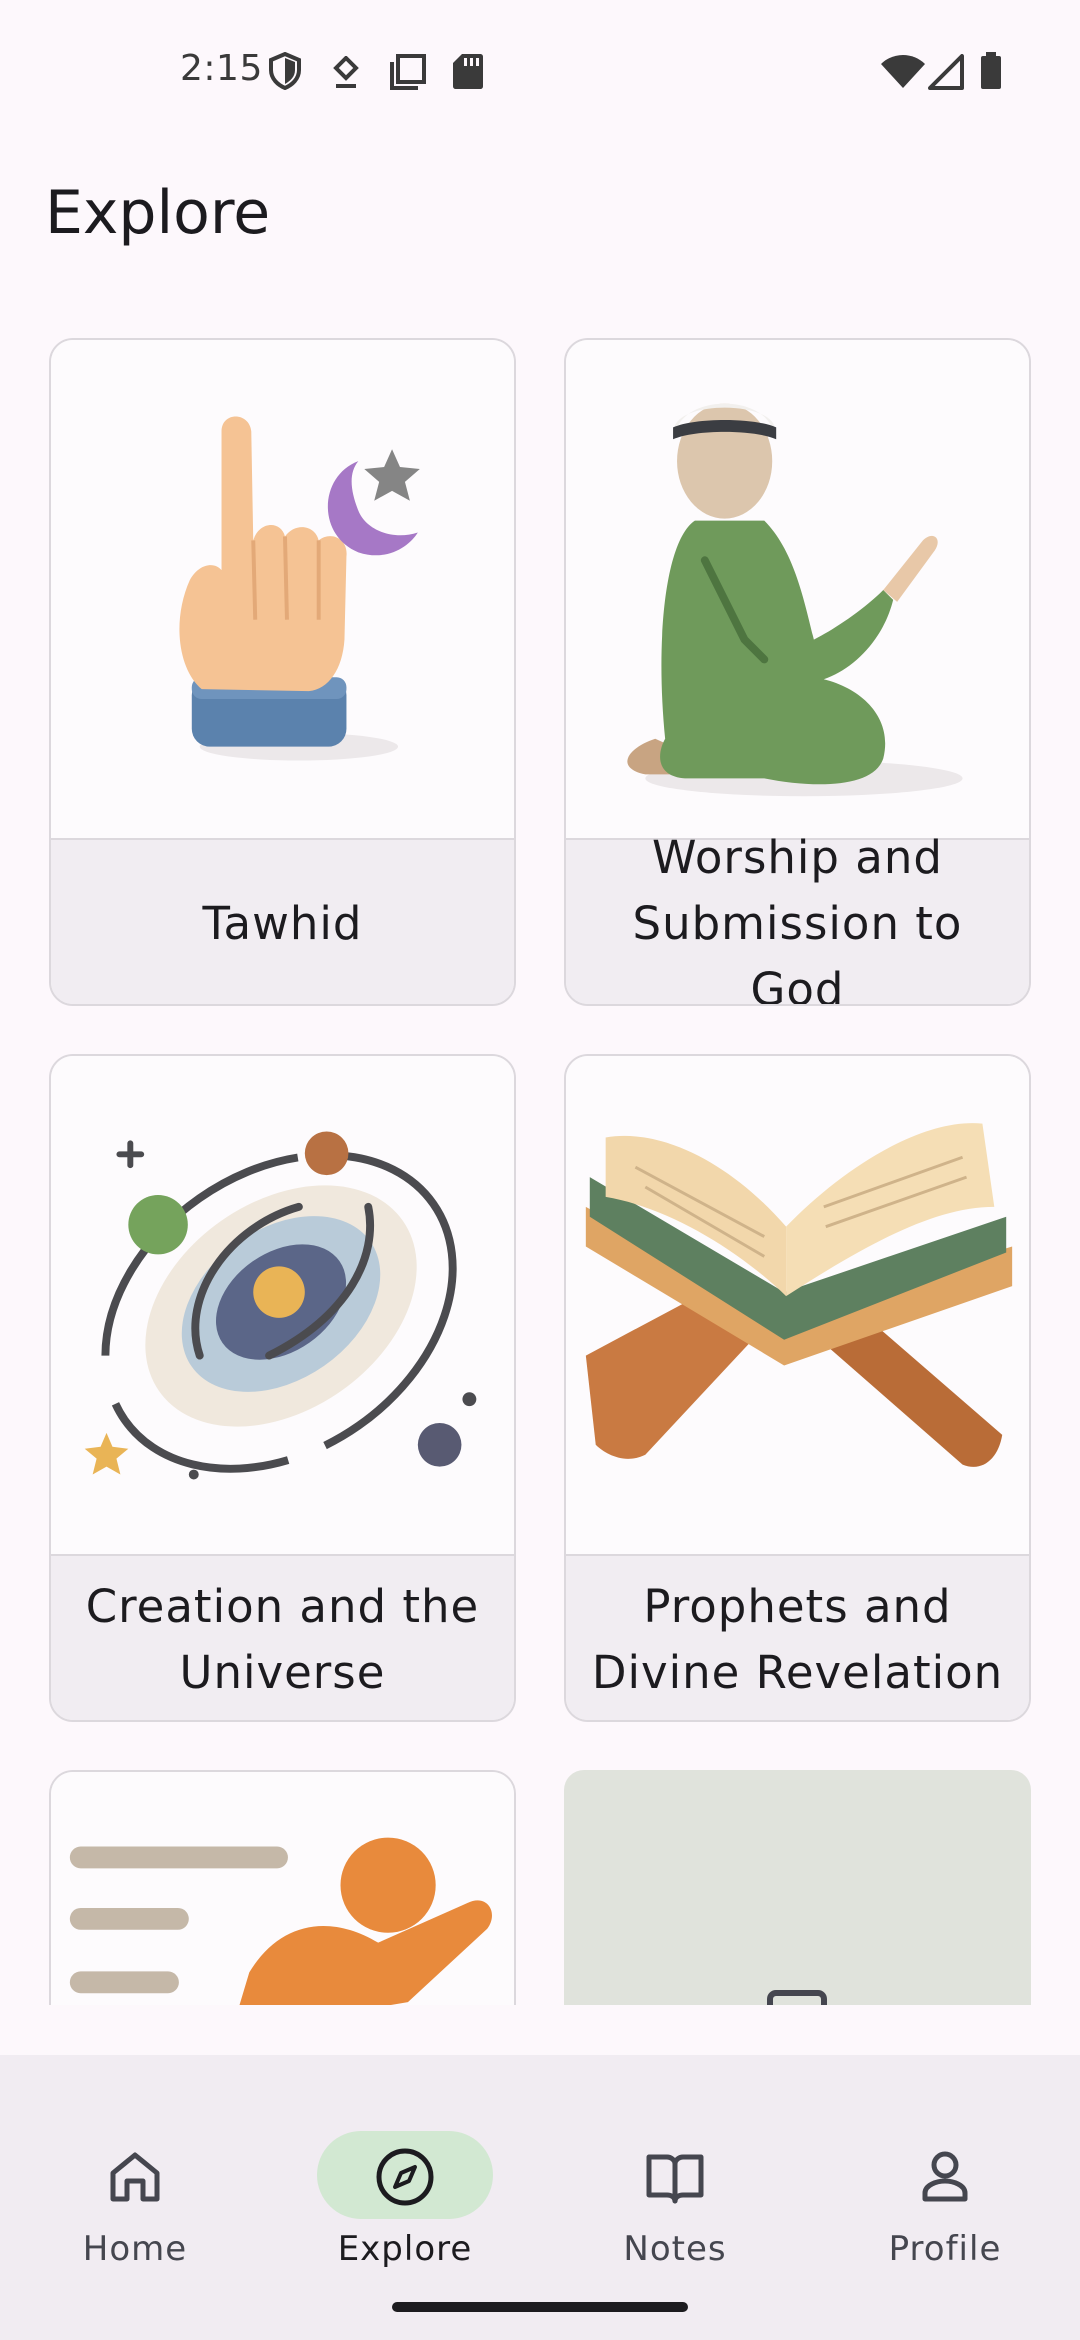 The height and width of the screenshot is (2340, 1080). Describe the element at coordinates (135, 2249) in the screenshot. I see `nav-label: Home` at that location.